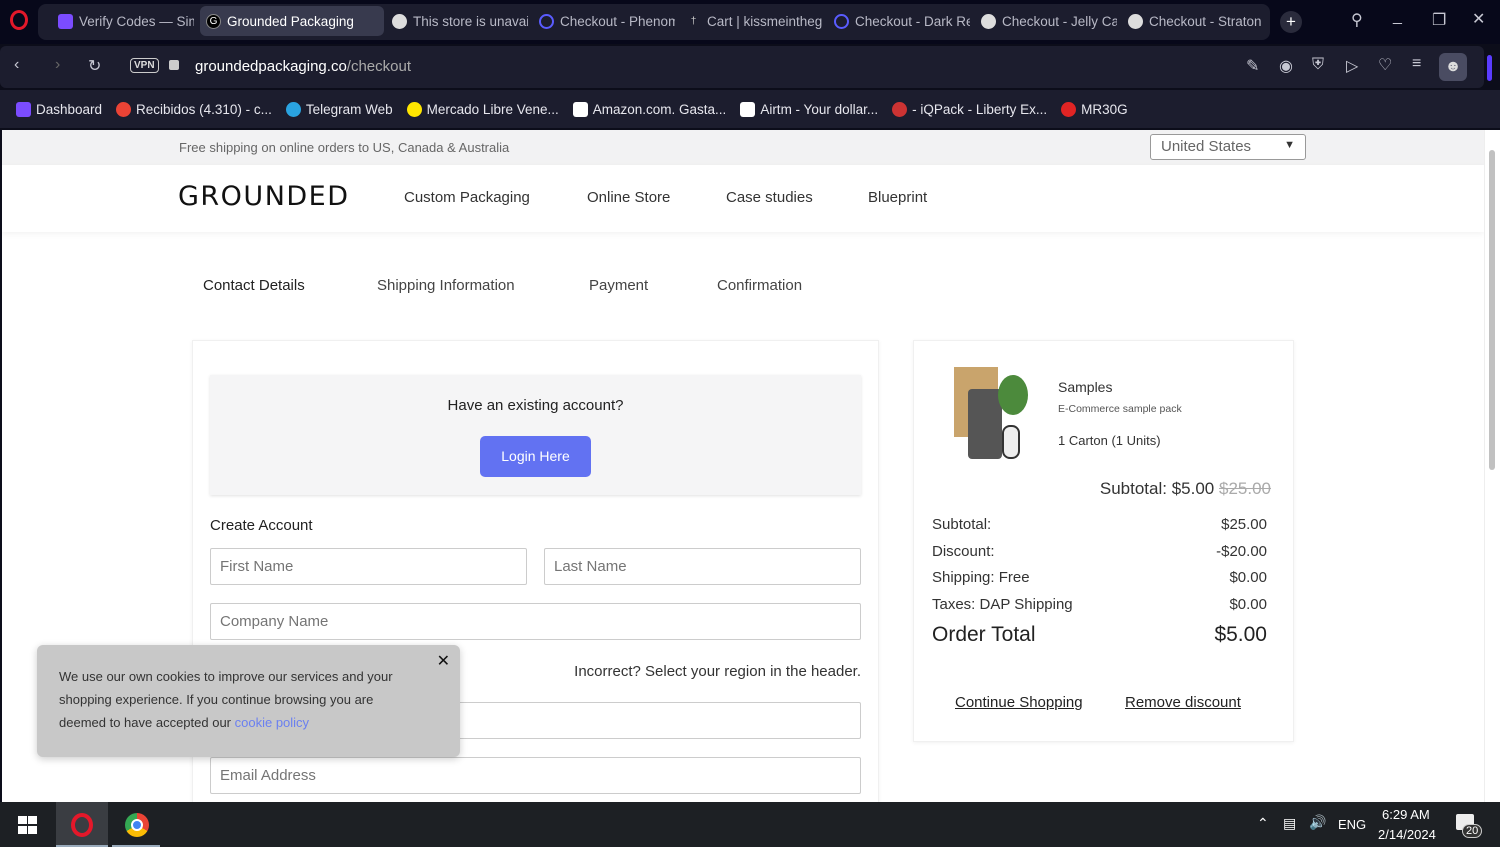 This screenshot has height=847, width=1500. What do you see at coordinates (1085, 387) in the screenshot?
I see `product-name: Samples` at bounding box center [1085, 387].